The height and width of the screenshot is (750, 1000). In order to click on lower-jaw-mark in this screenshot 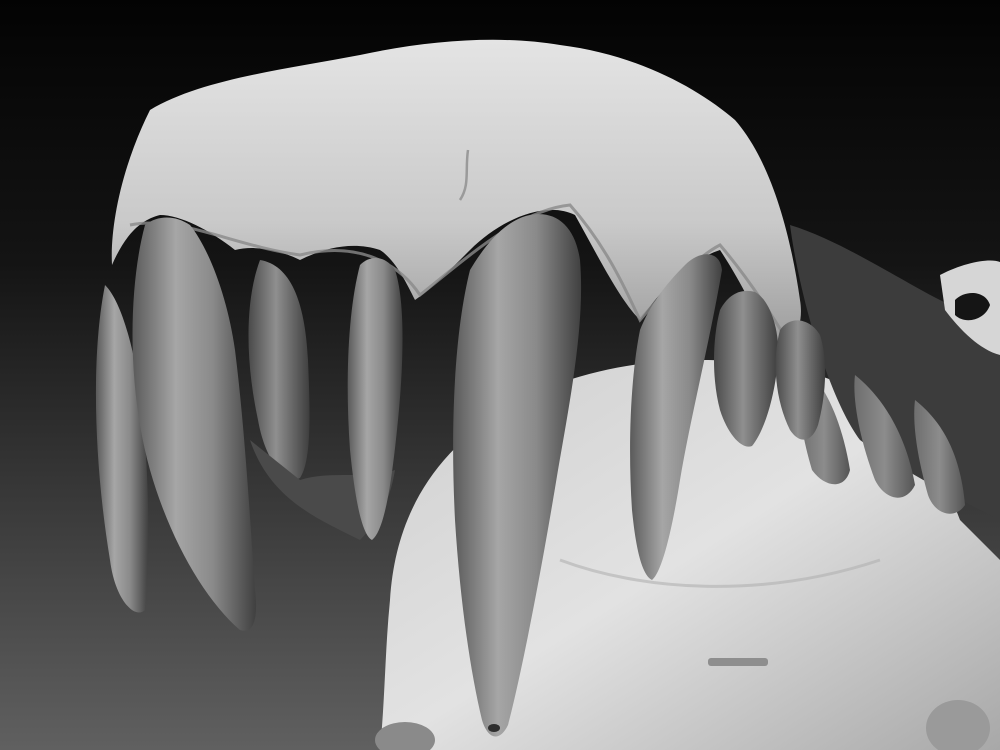, I will do `click(738, 662)`.